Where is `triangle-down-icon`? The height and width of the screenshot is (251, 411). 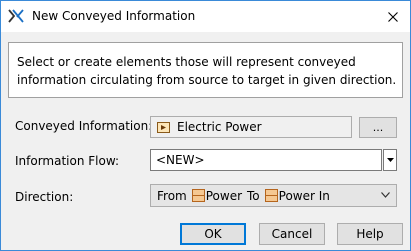 triangle-down-icon is located at coordinates (390, 160).